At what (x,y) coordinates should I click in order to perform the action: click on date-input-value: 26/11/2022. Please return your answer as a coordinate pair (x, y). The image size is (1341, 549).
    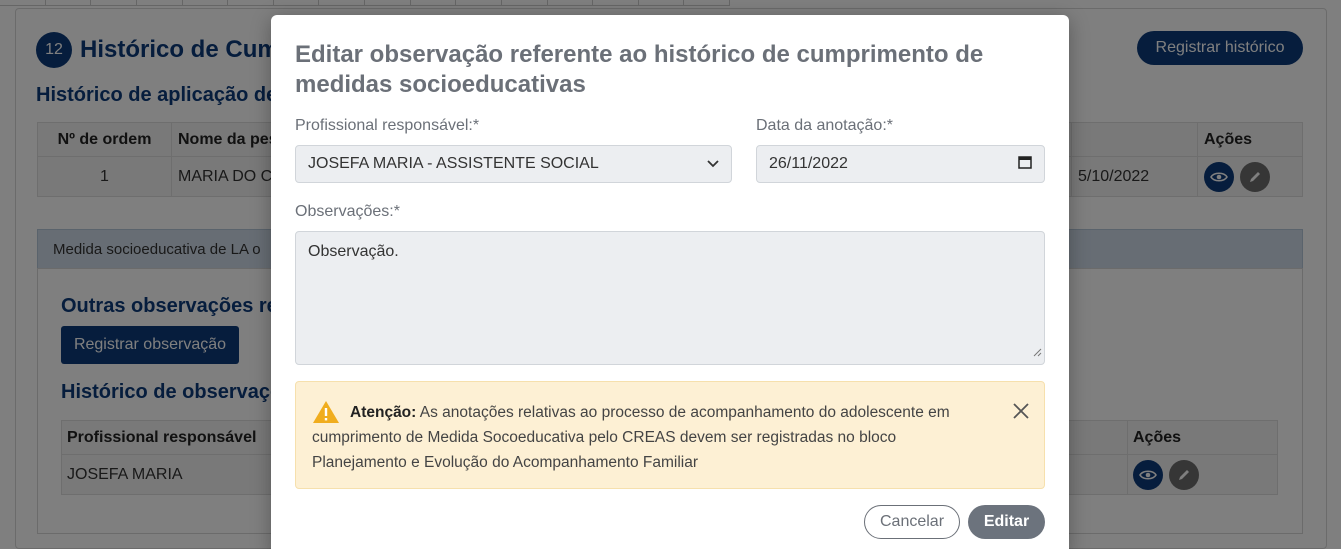
    Looking at the image, I should click on (808, 163).